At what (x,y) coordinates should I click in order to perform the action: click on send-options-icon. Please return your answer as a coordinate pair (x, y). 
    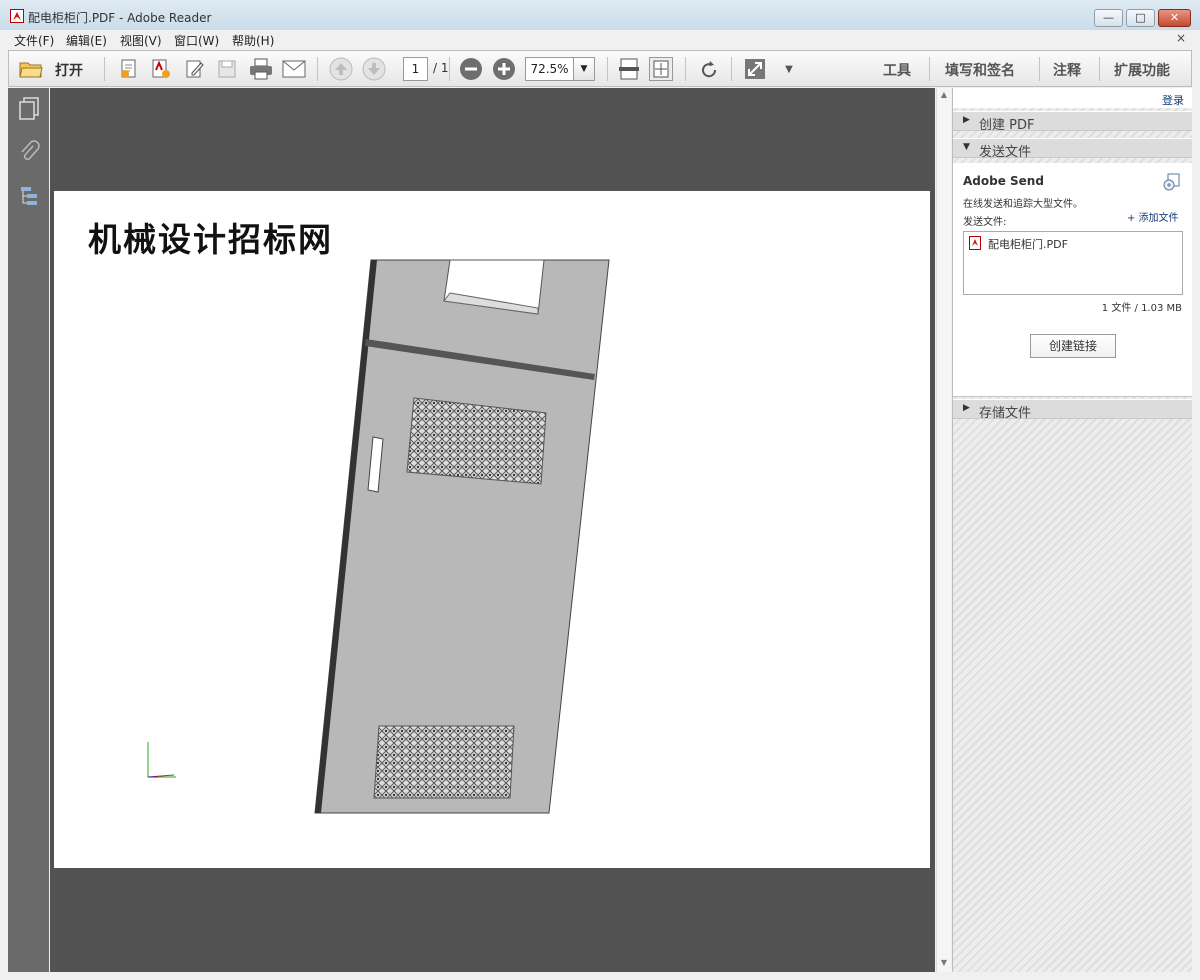
    Looking at the image, I should click on (1172, 182).